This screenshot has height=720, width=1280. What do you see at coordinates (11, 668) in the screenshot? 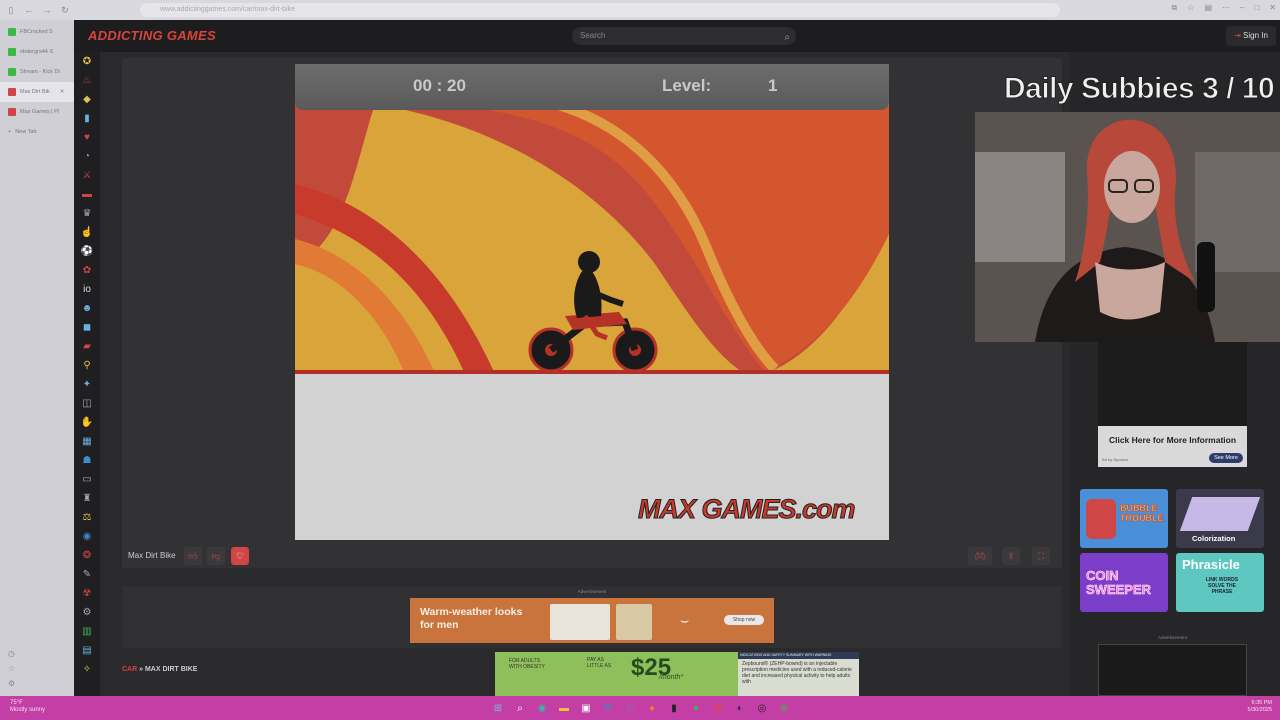
I see `favorites-sidebar-icon: ☆` at bounding box center [11, 668].